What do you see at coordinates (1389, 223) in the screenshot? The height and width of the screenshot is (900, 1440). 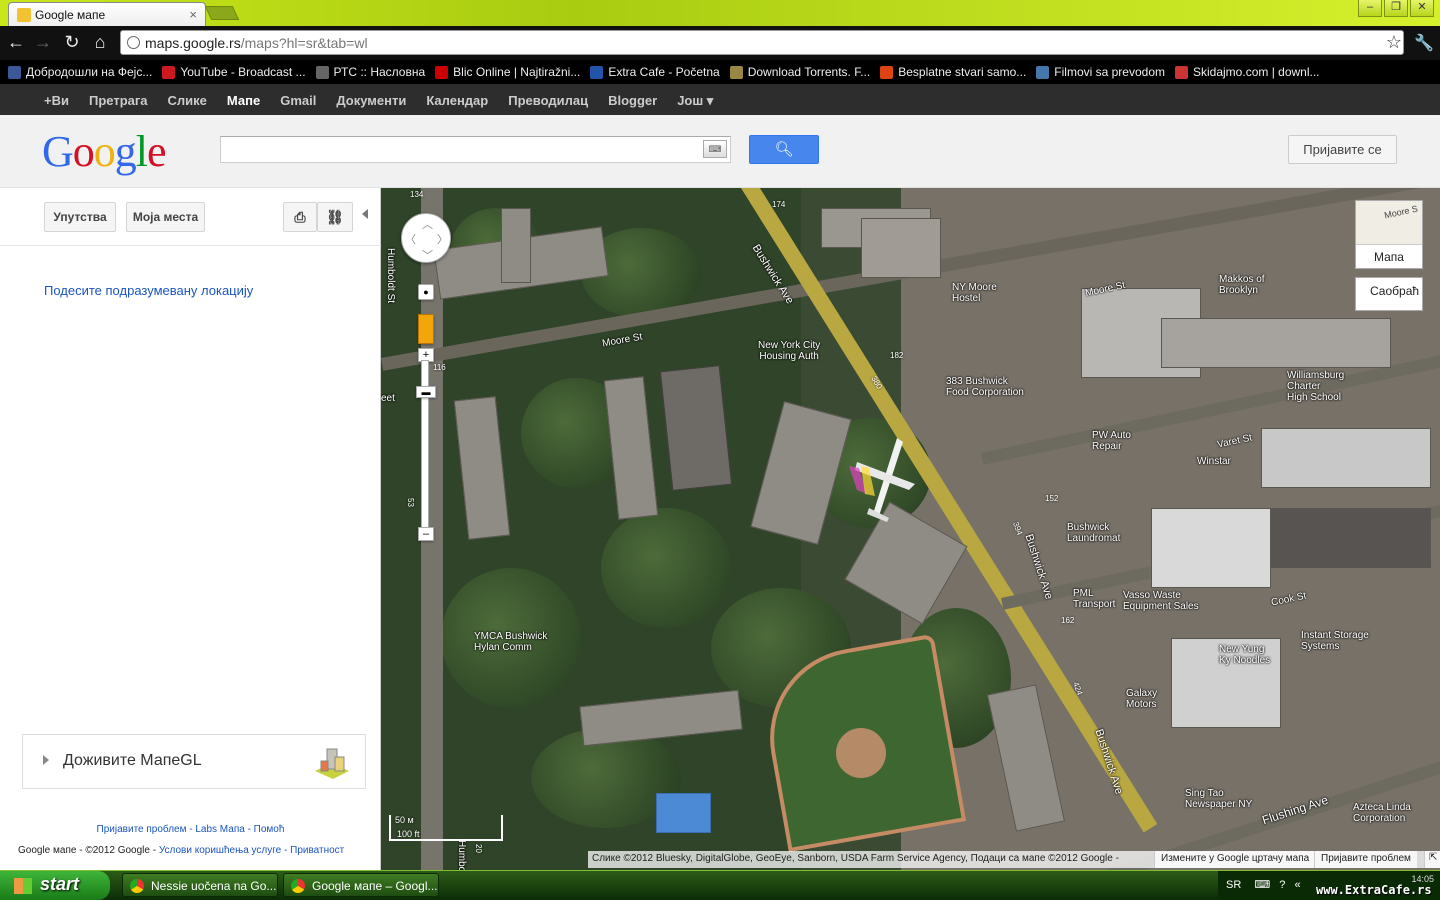 I see `map-thumbnail: Moore S` at bounding box center [1389, 223].